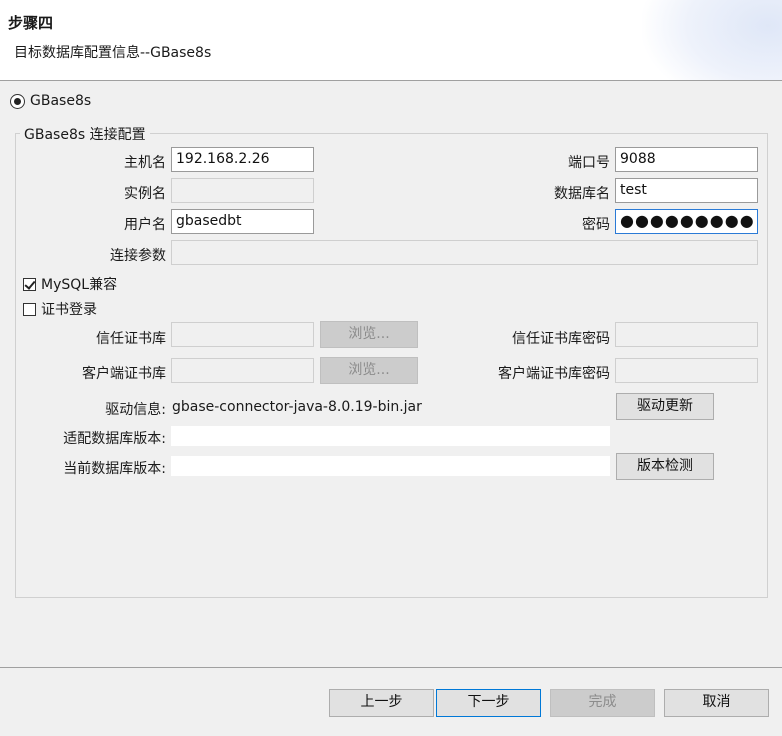 The width and height of the screenshot is (782, 736). I want to click on database-input: test, so click(686, 190).